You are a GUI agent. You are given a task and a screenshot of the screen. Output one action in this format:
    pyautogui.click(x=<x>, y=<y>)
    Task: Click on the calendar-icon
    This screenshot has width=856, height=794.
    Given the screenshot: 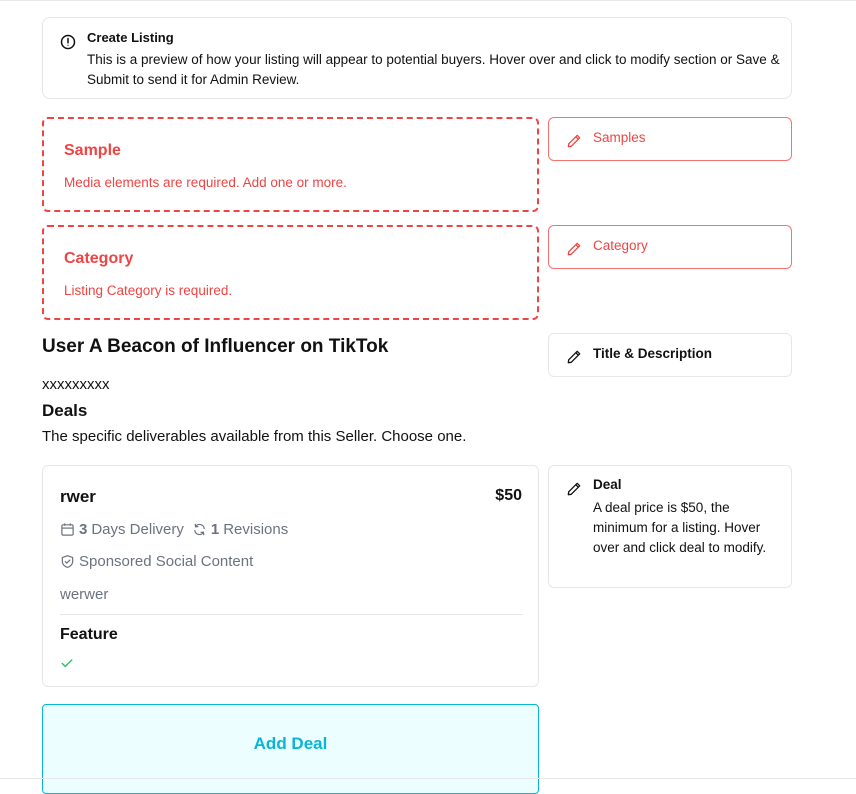 What is the action you would take?
    pyautogui.click(x=67, y=529)
    